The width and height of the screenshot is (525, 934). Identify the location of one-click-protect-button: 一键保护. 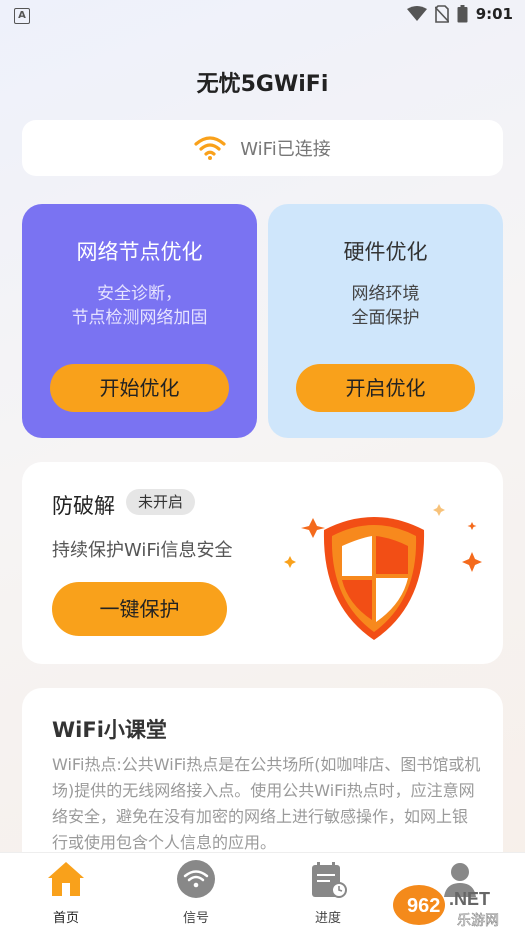
(139, 609).